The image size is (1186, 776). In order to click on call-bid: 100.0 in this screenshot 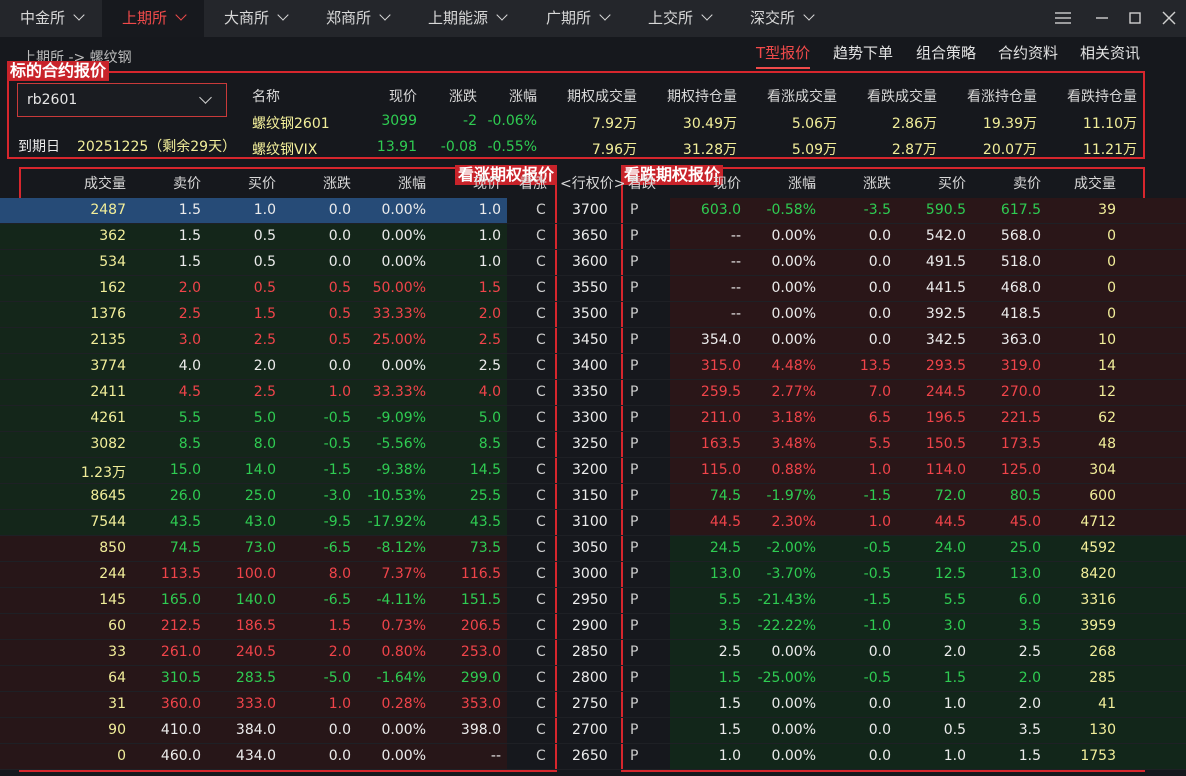, I will do `click(256, 574)`.